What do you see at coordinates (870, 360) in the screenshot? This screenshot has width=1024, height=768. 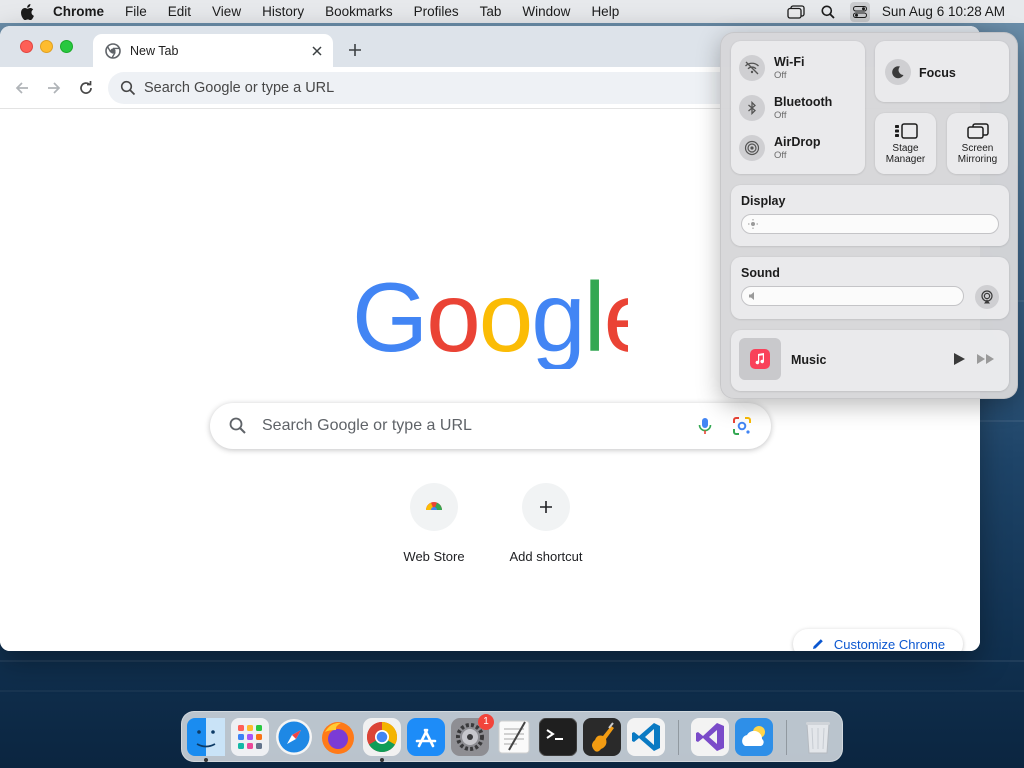 I see `music-tile: Music` at bounding box center [870, 360].